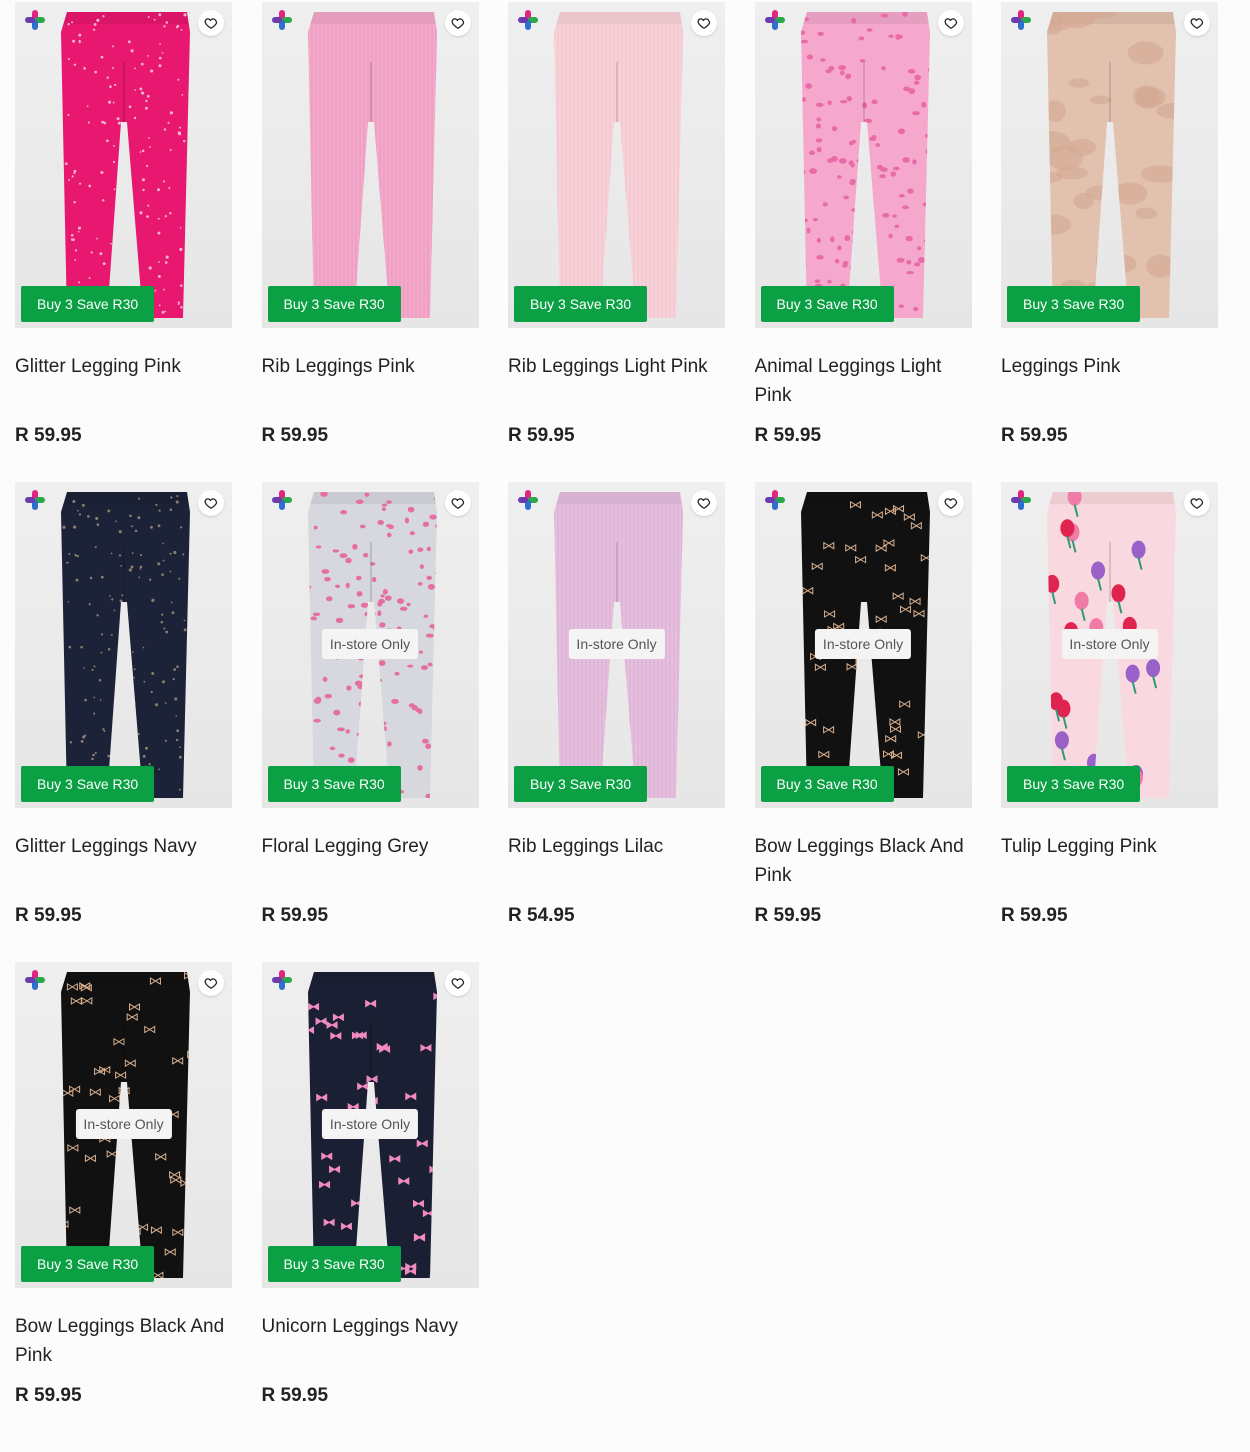 The height and width of the screenshot is (1452, 1250). Describe the element at coordinates (370, 1341) in the screenshot. I see `product-title: Unicorn Leggings Navy` at that location.